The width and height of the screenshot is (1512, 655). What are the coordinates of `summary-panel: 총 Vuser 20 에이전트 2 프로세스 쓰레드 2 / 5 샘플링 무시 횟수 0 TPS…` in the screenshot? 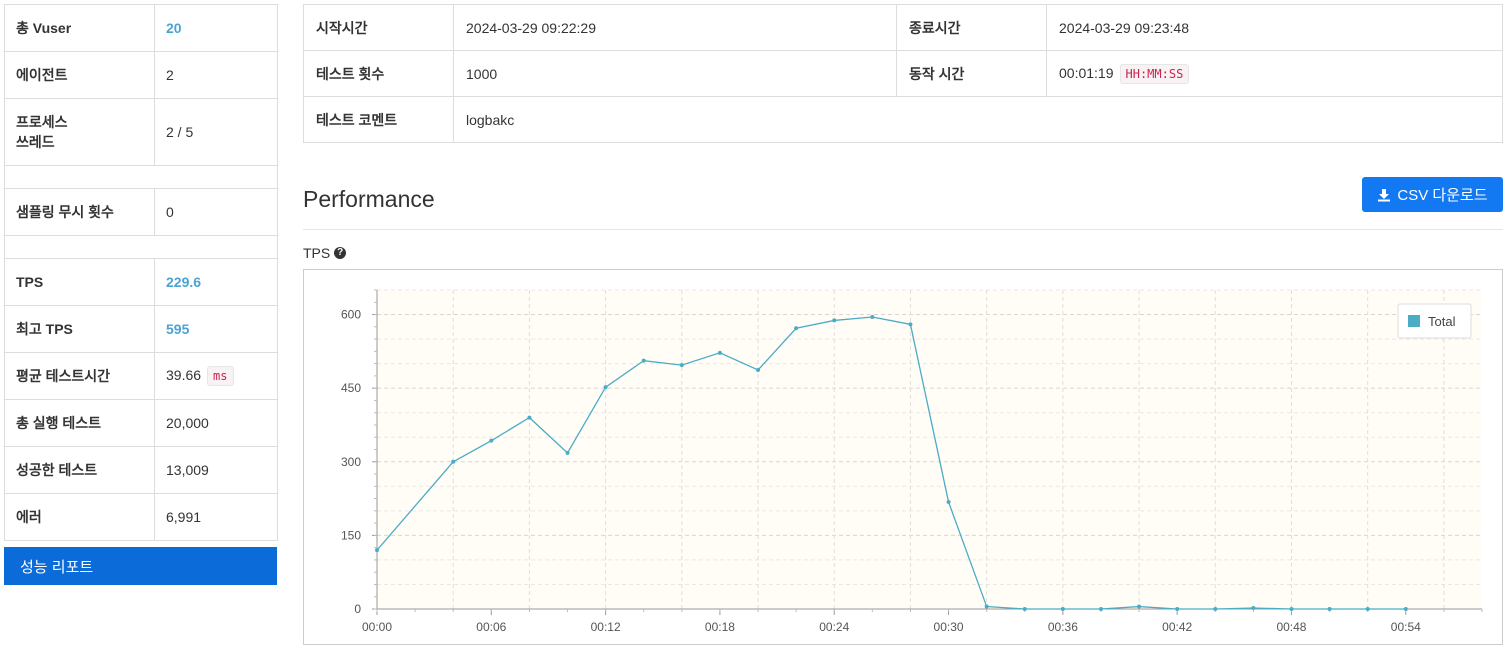 It's located at (141, 272).